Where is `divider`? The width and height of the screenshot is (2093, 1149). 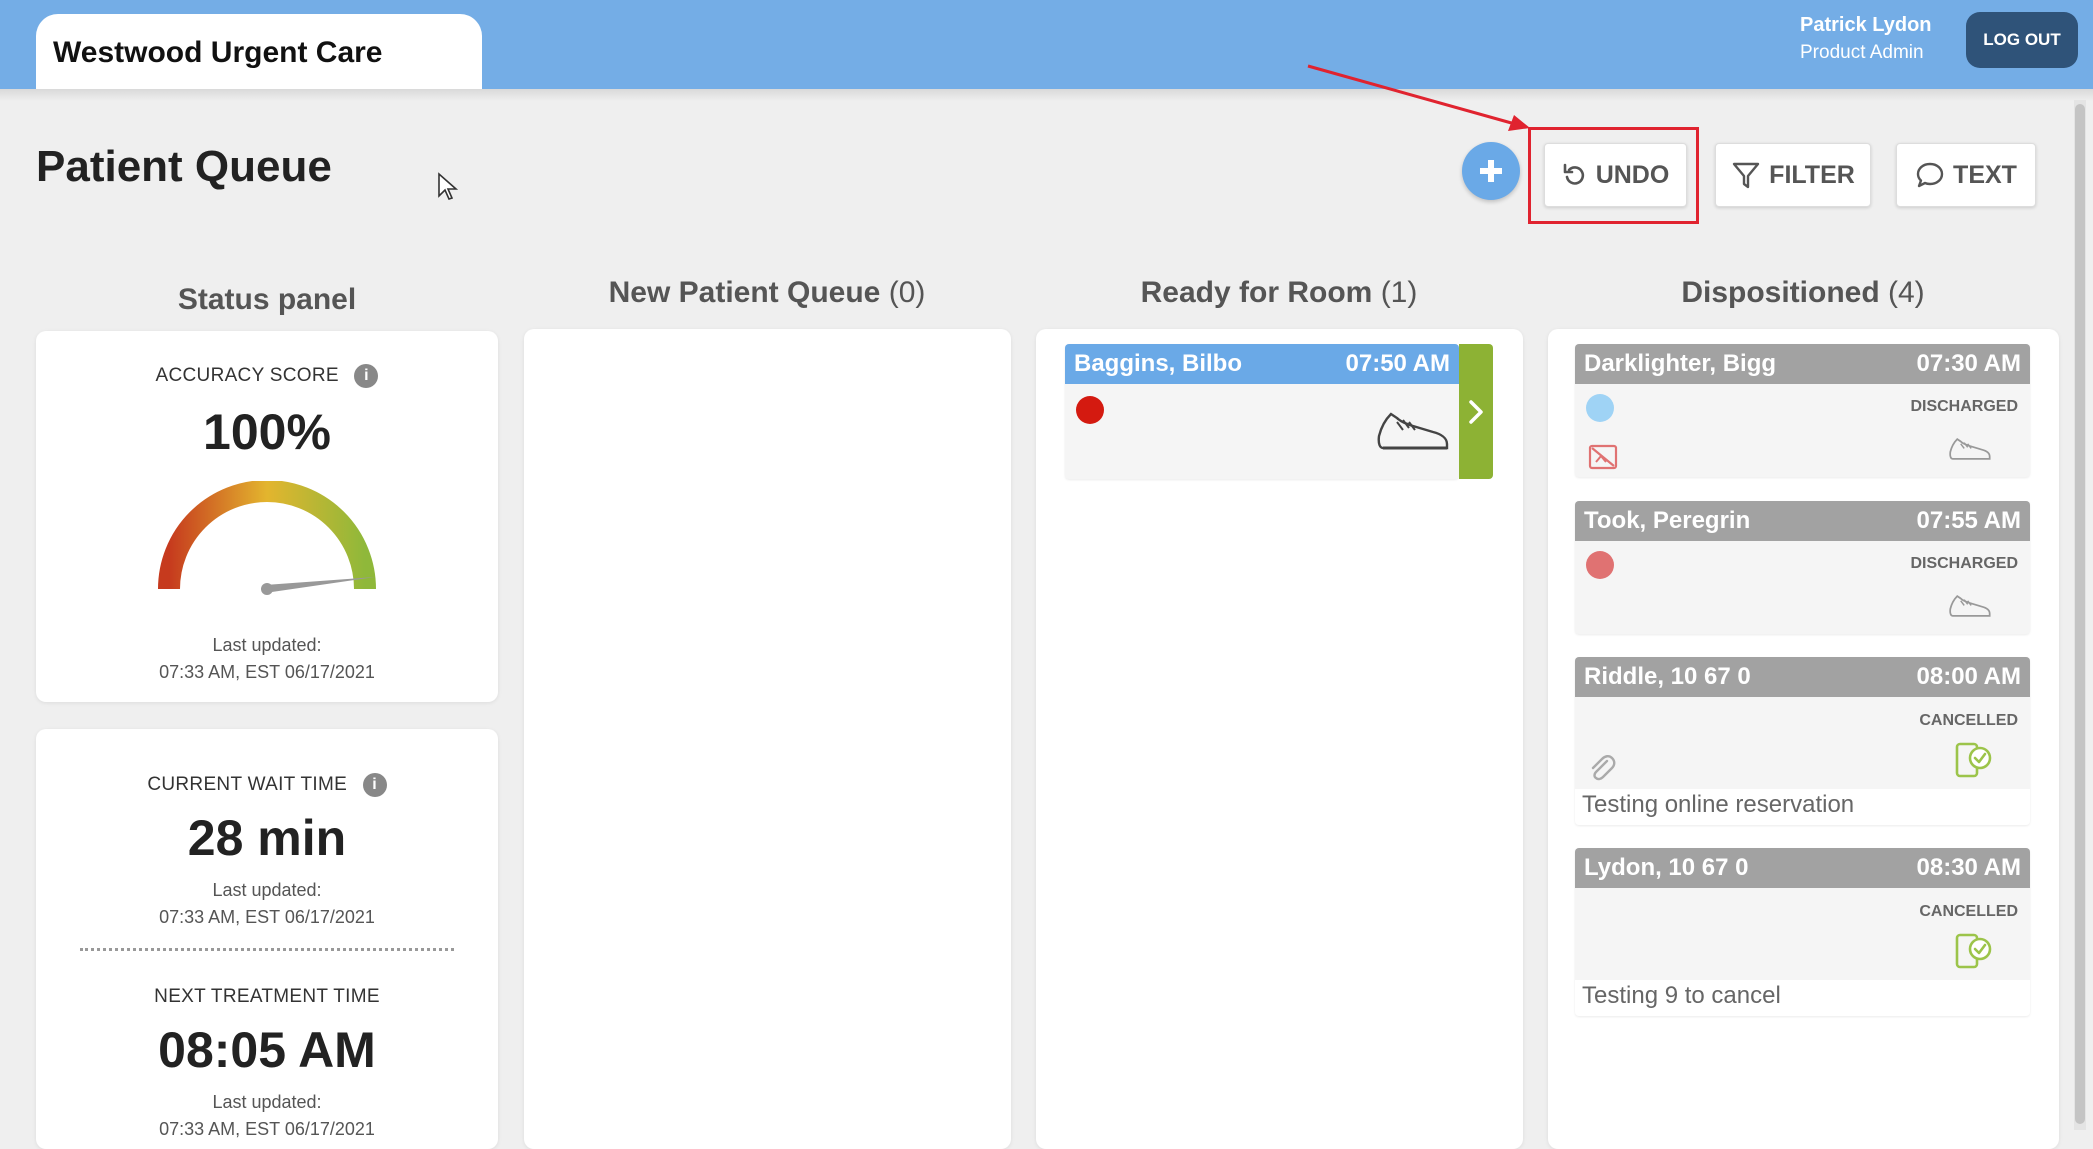
divider is located at coordinates (267, 949).